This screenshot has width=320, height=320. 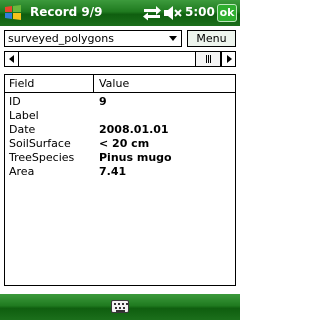 What do you see at coordinates (120, 59) in the screenshot?
I see `horizontal-scrollbar` at bounding box center [120, 59].